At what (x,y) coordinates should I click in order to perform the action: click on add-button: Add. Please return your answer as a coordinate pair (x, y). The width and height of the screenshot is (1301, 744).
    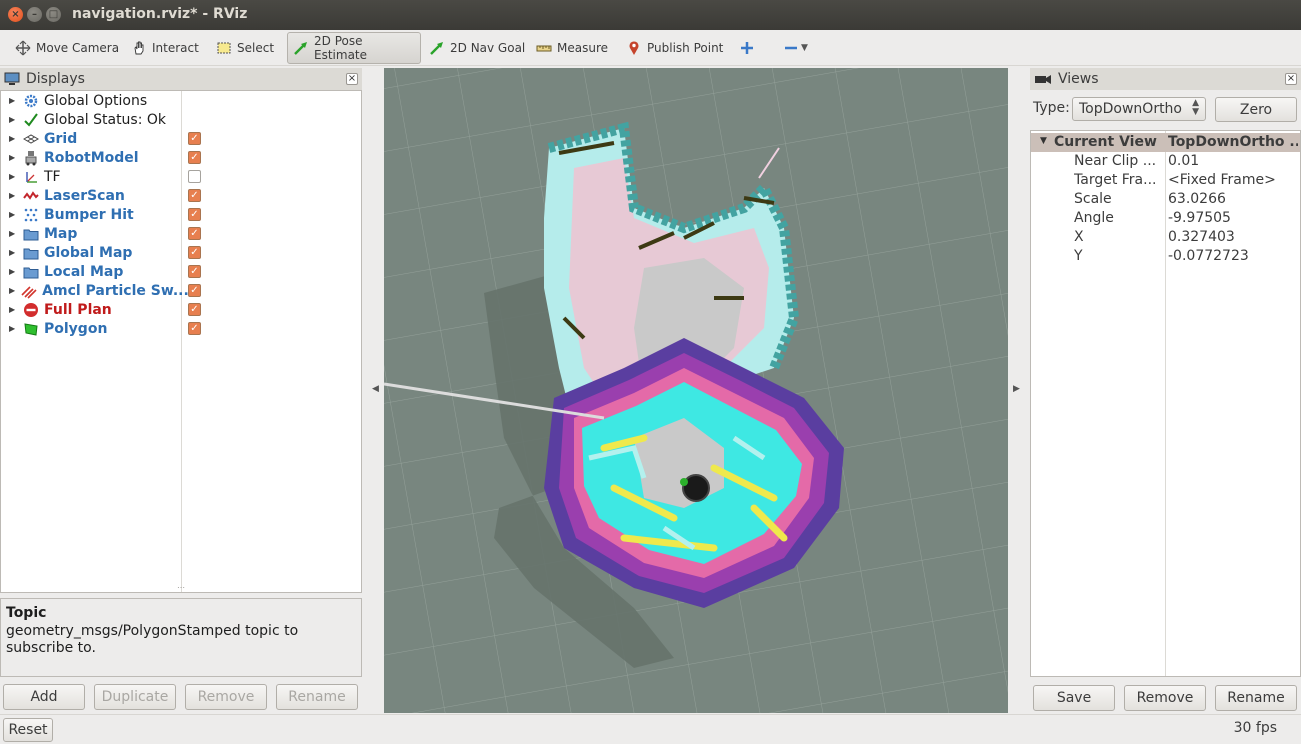
    Looking at the image, I should click on (44, 697).